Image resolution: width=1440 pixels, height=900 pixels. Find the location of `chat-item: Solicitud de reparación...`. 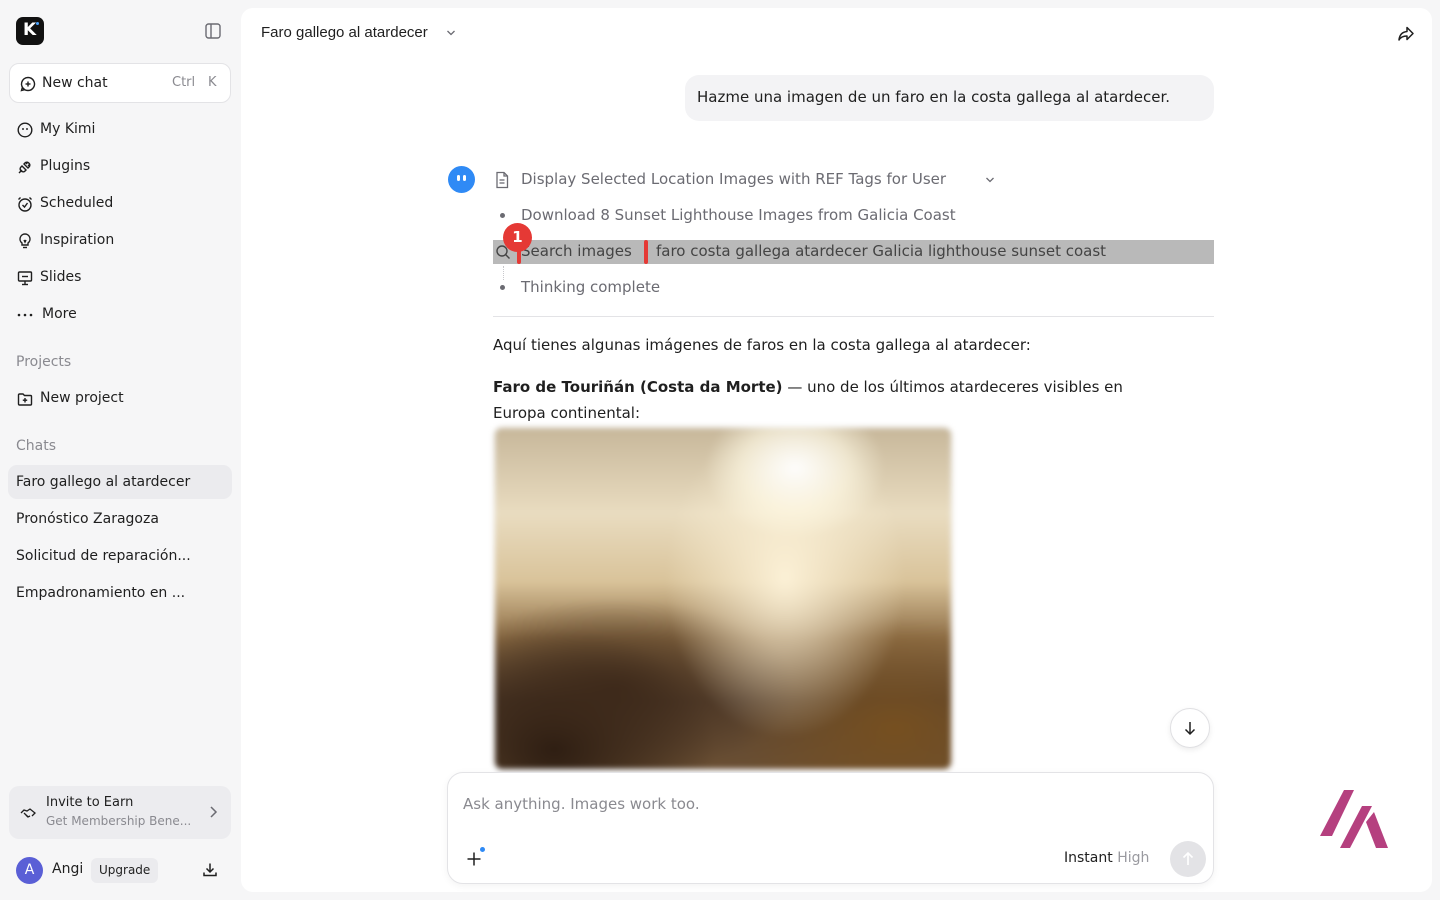

chat-item: Solicitud de reparación... is located at coordinates (120, 556).